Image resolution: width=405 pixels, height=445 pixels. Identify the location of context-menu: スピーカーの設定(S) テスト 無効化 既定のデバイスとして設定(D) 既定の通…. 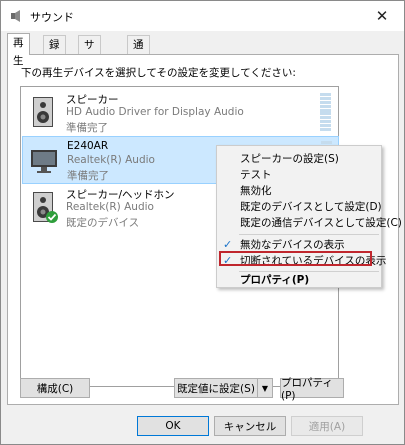
(309, 216).